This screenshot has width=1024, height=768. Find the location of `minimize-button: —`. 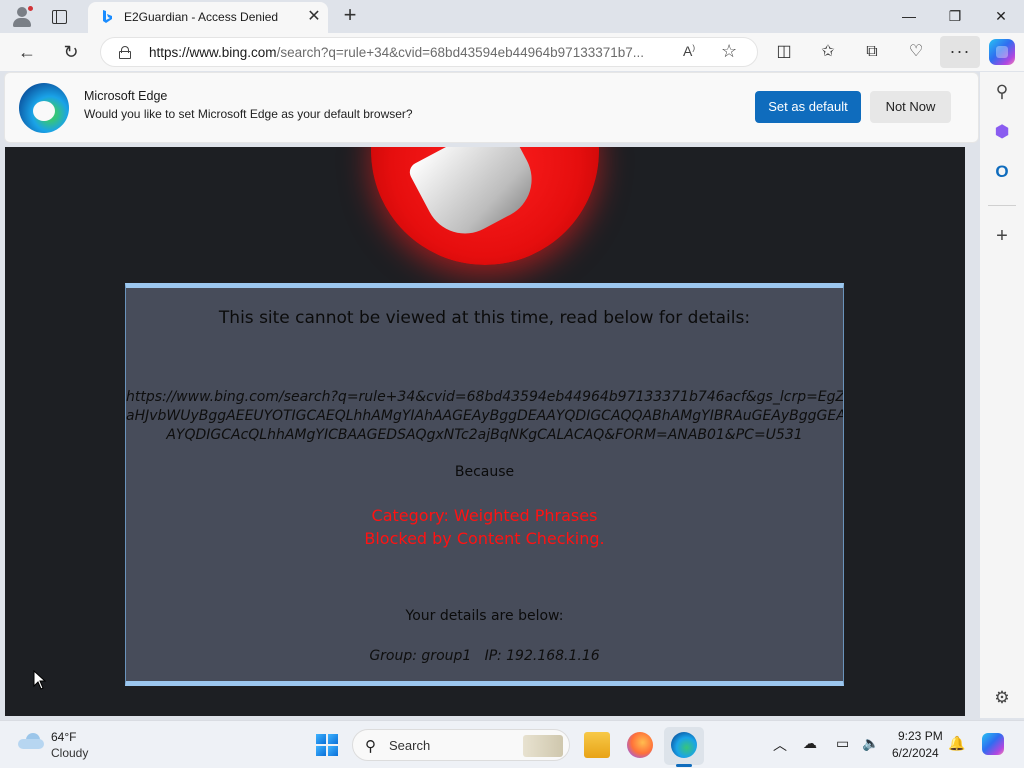

minimize-button: — is located at coordinates (909, 16).